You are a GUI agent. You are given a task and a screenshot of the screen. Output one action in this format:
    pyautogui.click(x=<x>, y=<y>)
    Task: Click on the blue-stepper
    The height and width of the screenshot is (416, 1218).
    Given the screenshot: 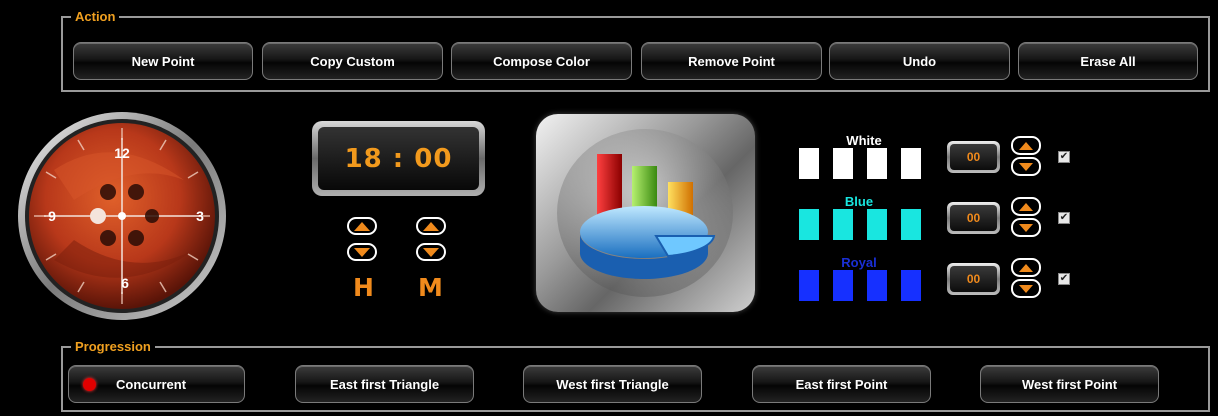 What is the action you would take?
    pyautogui.click(x=1026, y=218)
    